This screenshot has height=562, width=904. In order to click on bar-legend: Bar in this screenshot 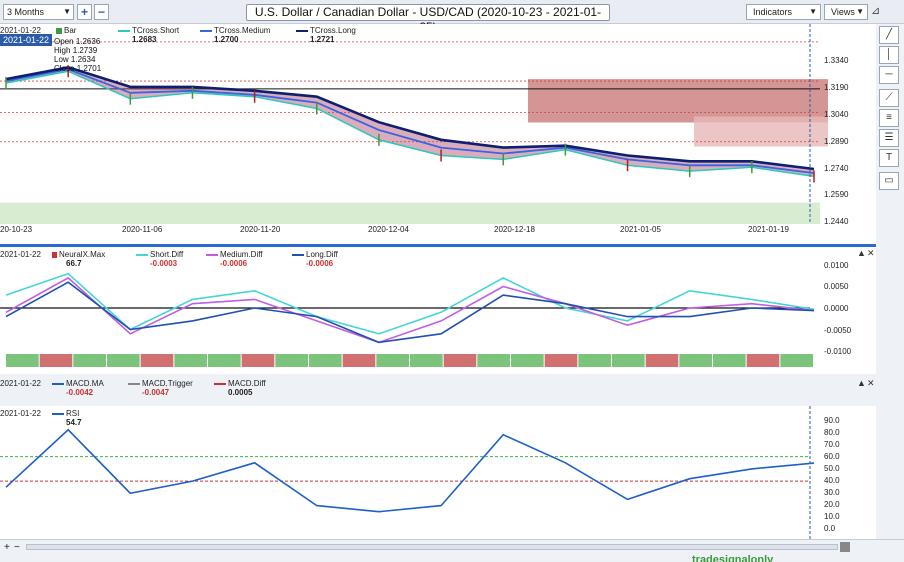, I will do `click(66, 30)`.